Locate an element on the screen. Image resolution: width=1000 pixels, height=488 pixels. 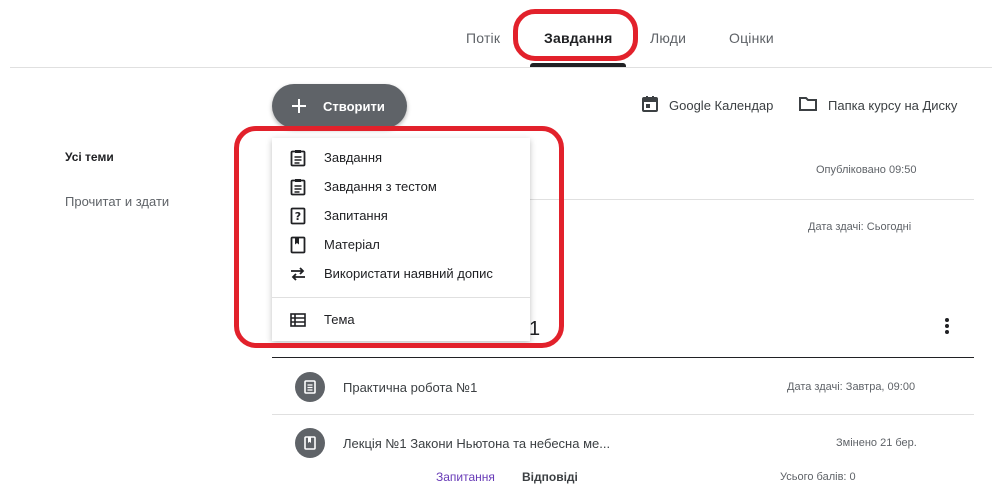
tab-people: Люди is located at coordinates (668, 38).